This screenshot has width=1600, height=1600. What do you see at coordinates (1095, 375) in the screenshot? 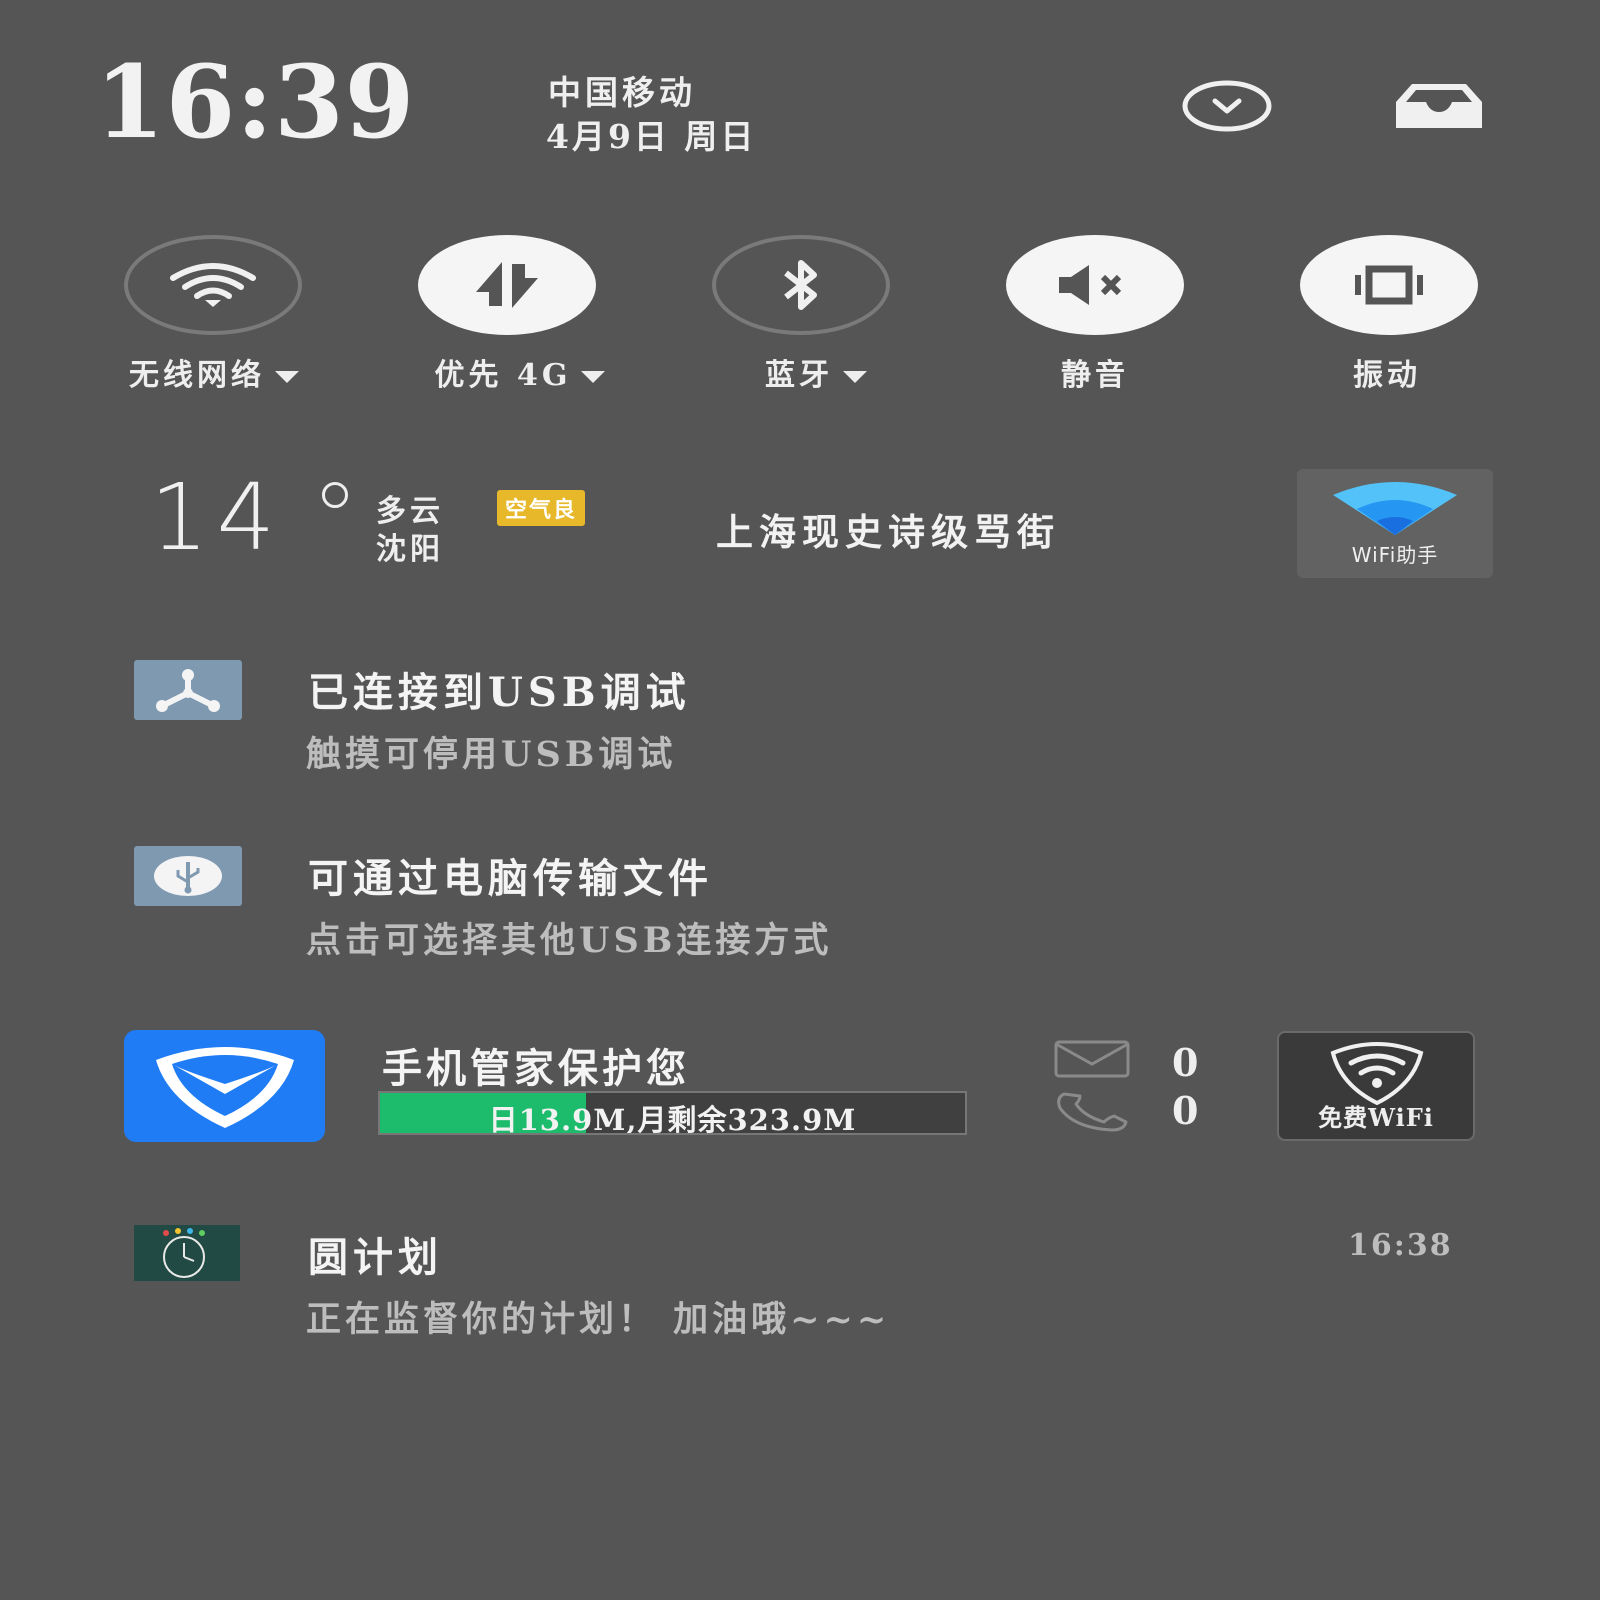
I see `toggle-mute-label: 静音` at bounding box center [1095, 375].